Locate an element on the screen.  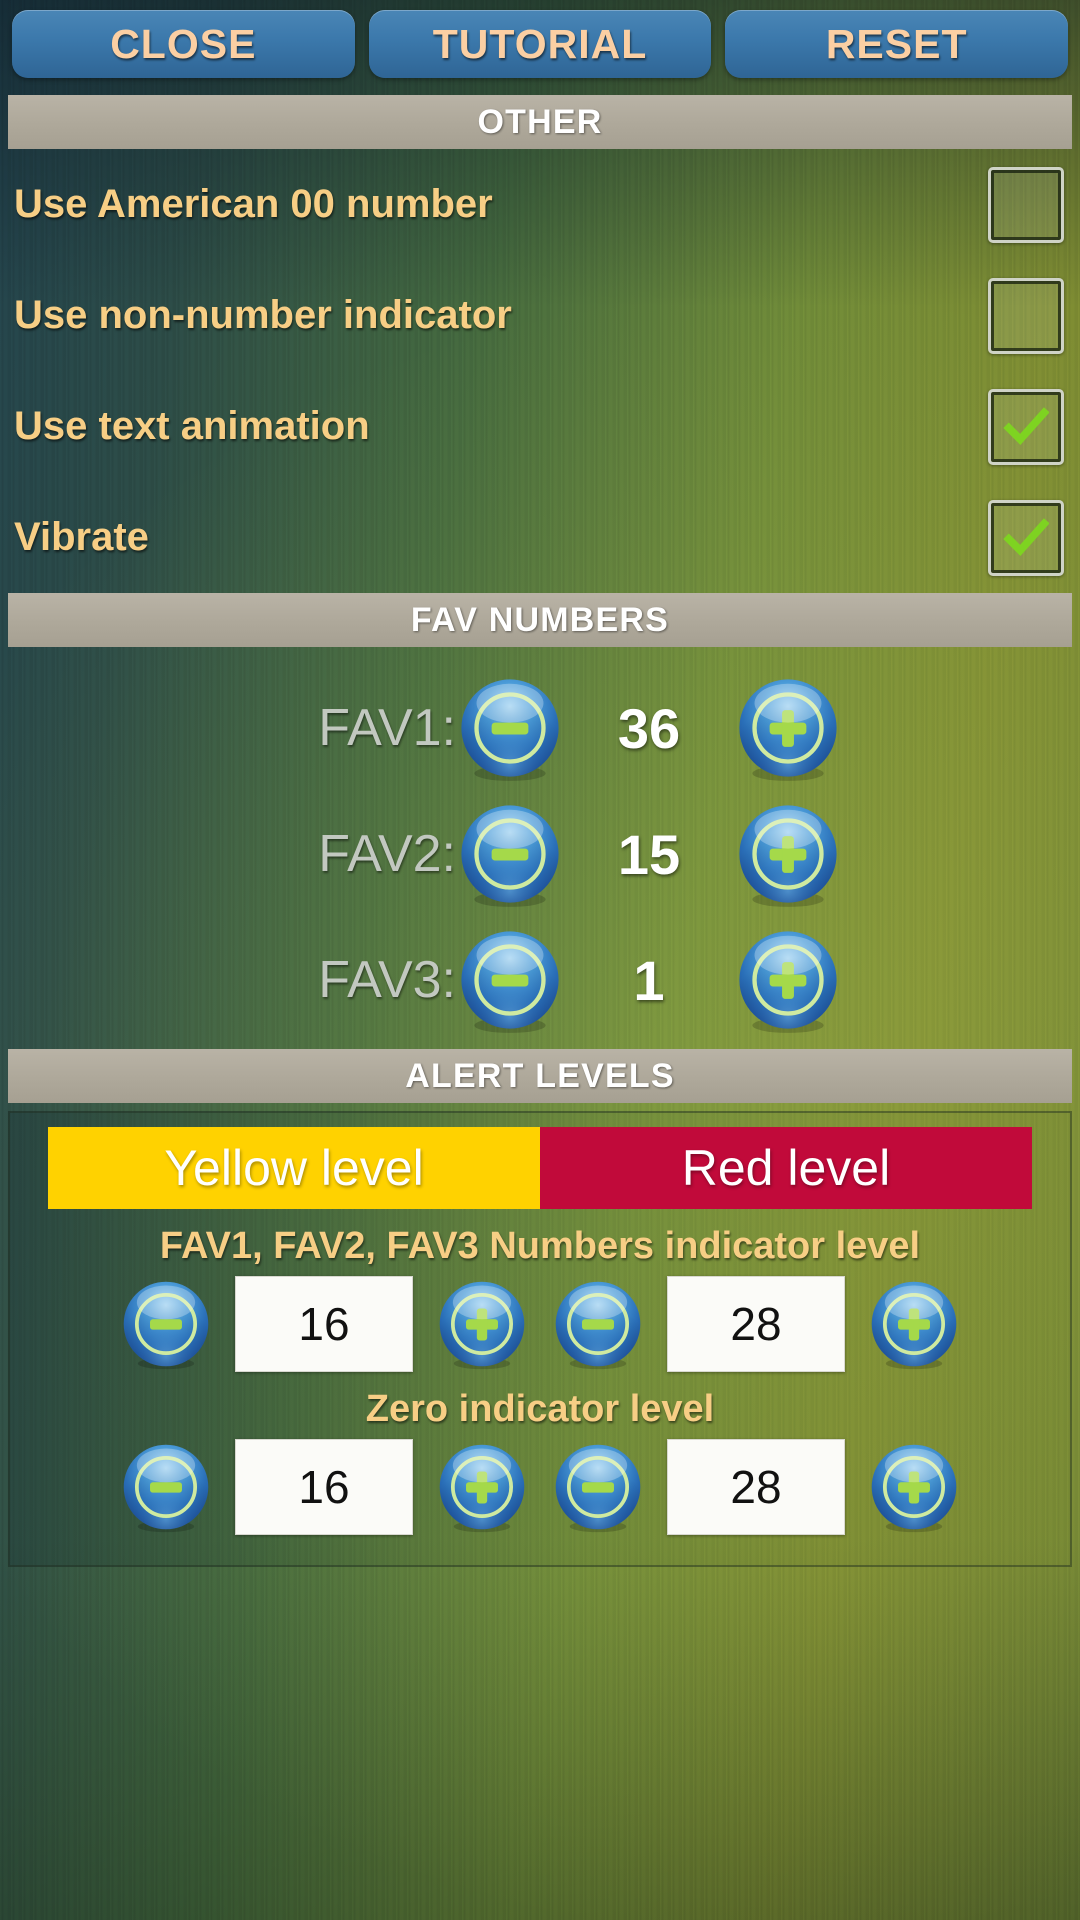
checkbox-use-non-number-indicator is located at coordinates (1026, 315).